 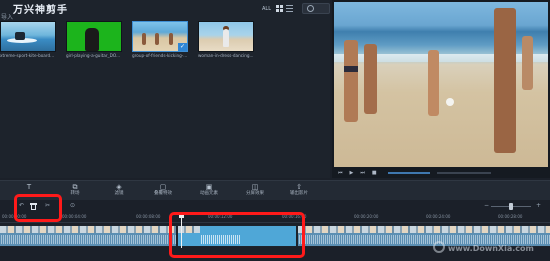 I want to click on transition-tool-button: ⧉ 转场, so click(x=75, y=190).